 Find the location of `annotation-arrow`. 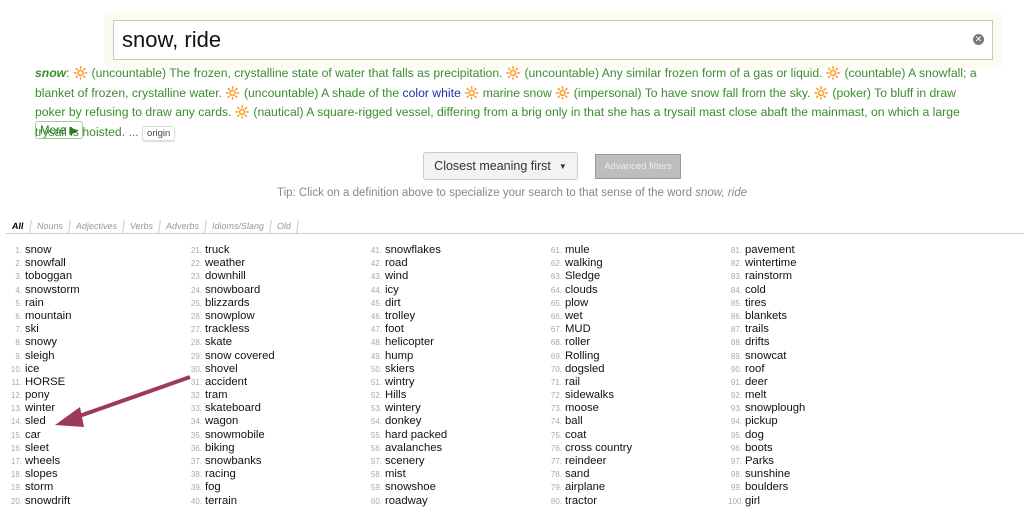

annotation-arrow is located at coordinates (123, 401).